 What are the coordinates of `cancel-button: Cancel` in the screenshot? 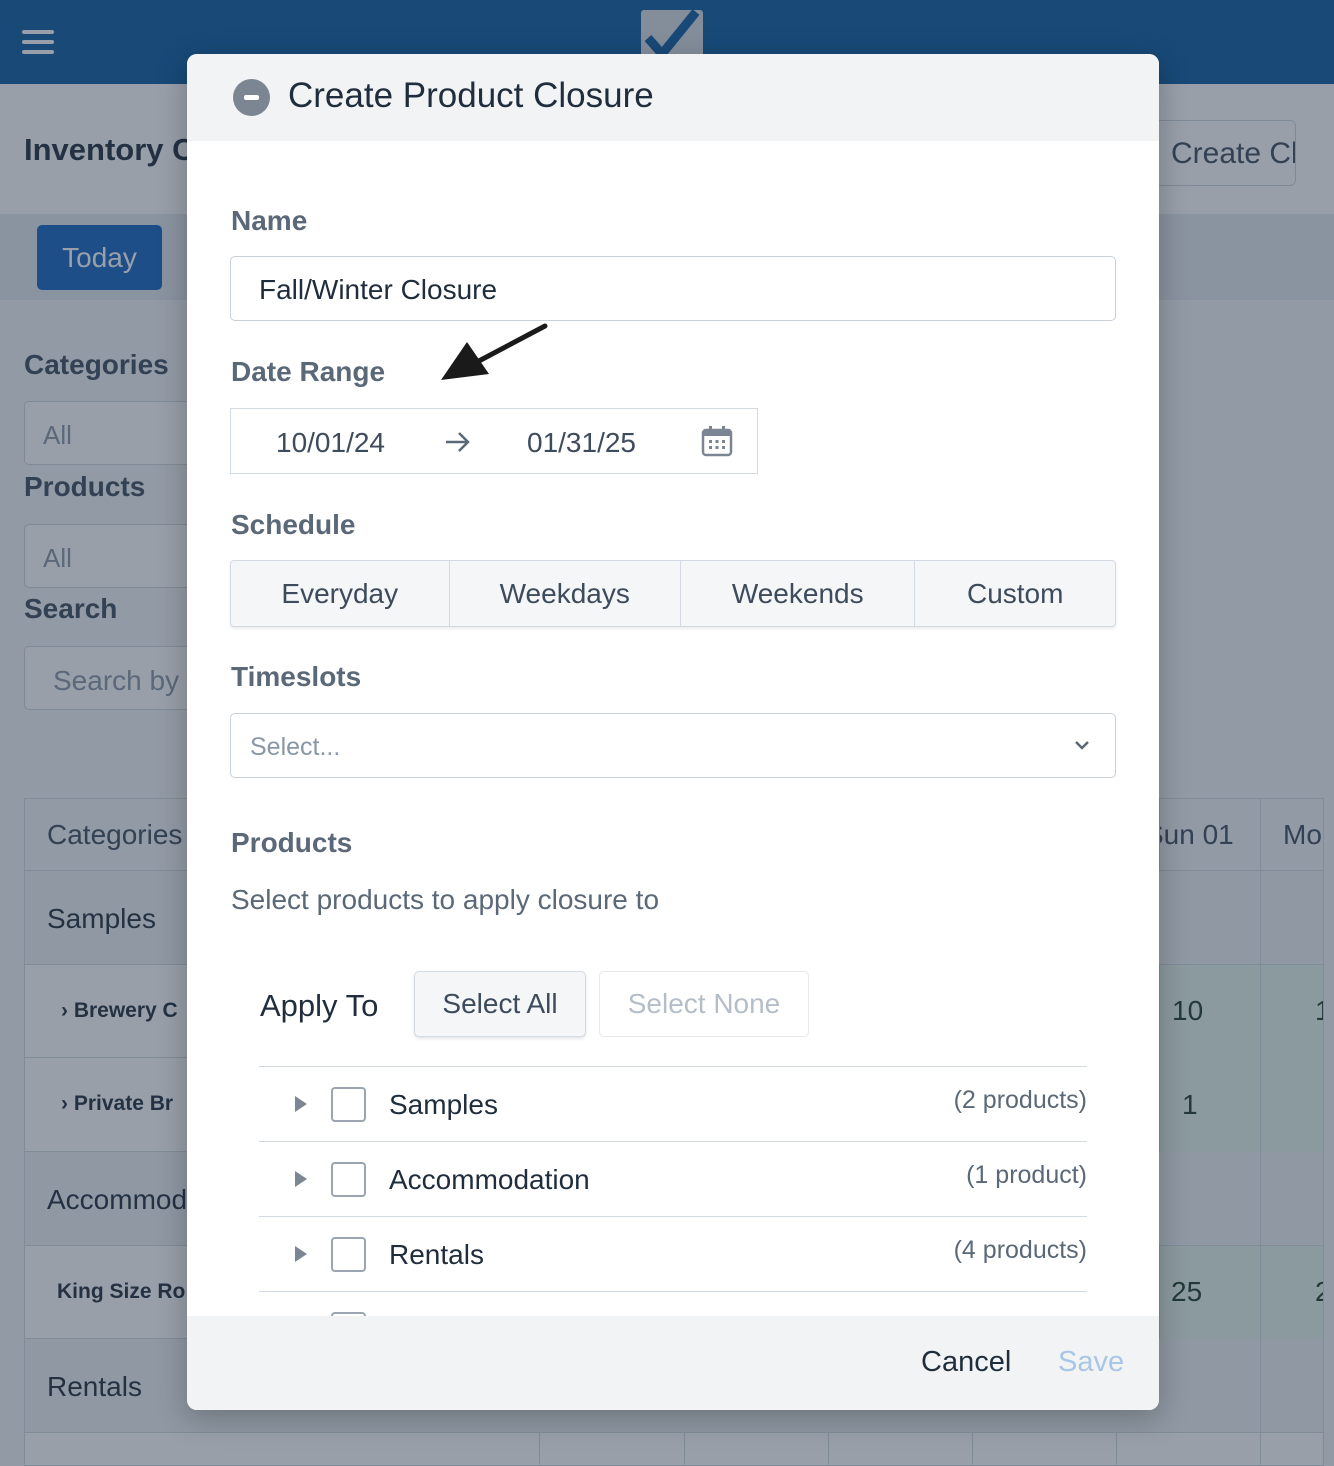 It's located at (966, 1362).